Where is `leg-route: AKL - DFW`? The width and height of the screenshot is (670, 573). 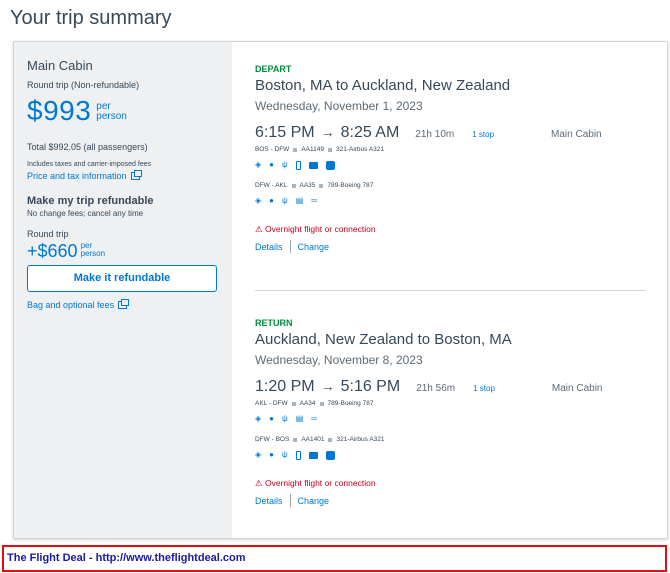 leg-route: AKL - DFW is located at coordinates (271, 403).